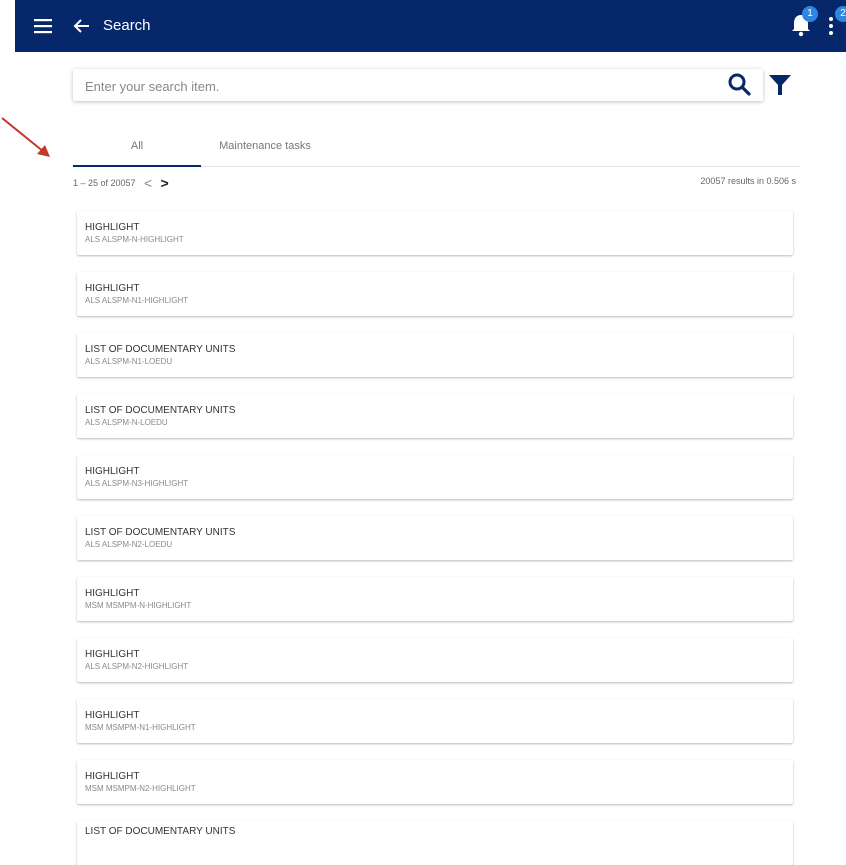 The width and height of the screenshot is (846, 865). I want to click on result-subtitle: ALS ALSPM-N2-HIGHLIGHT, so click(137, 666).